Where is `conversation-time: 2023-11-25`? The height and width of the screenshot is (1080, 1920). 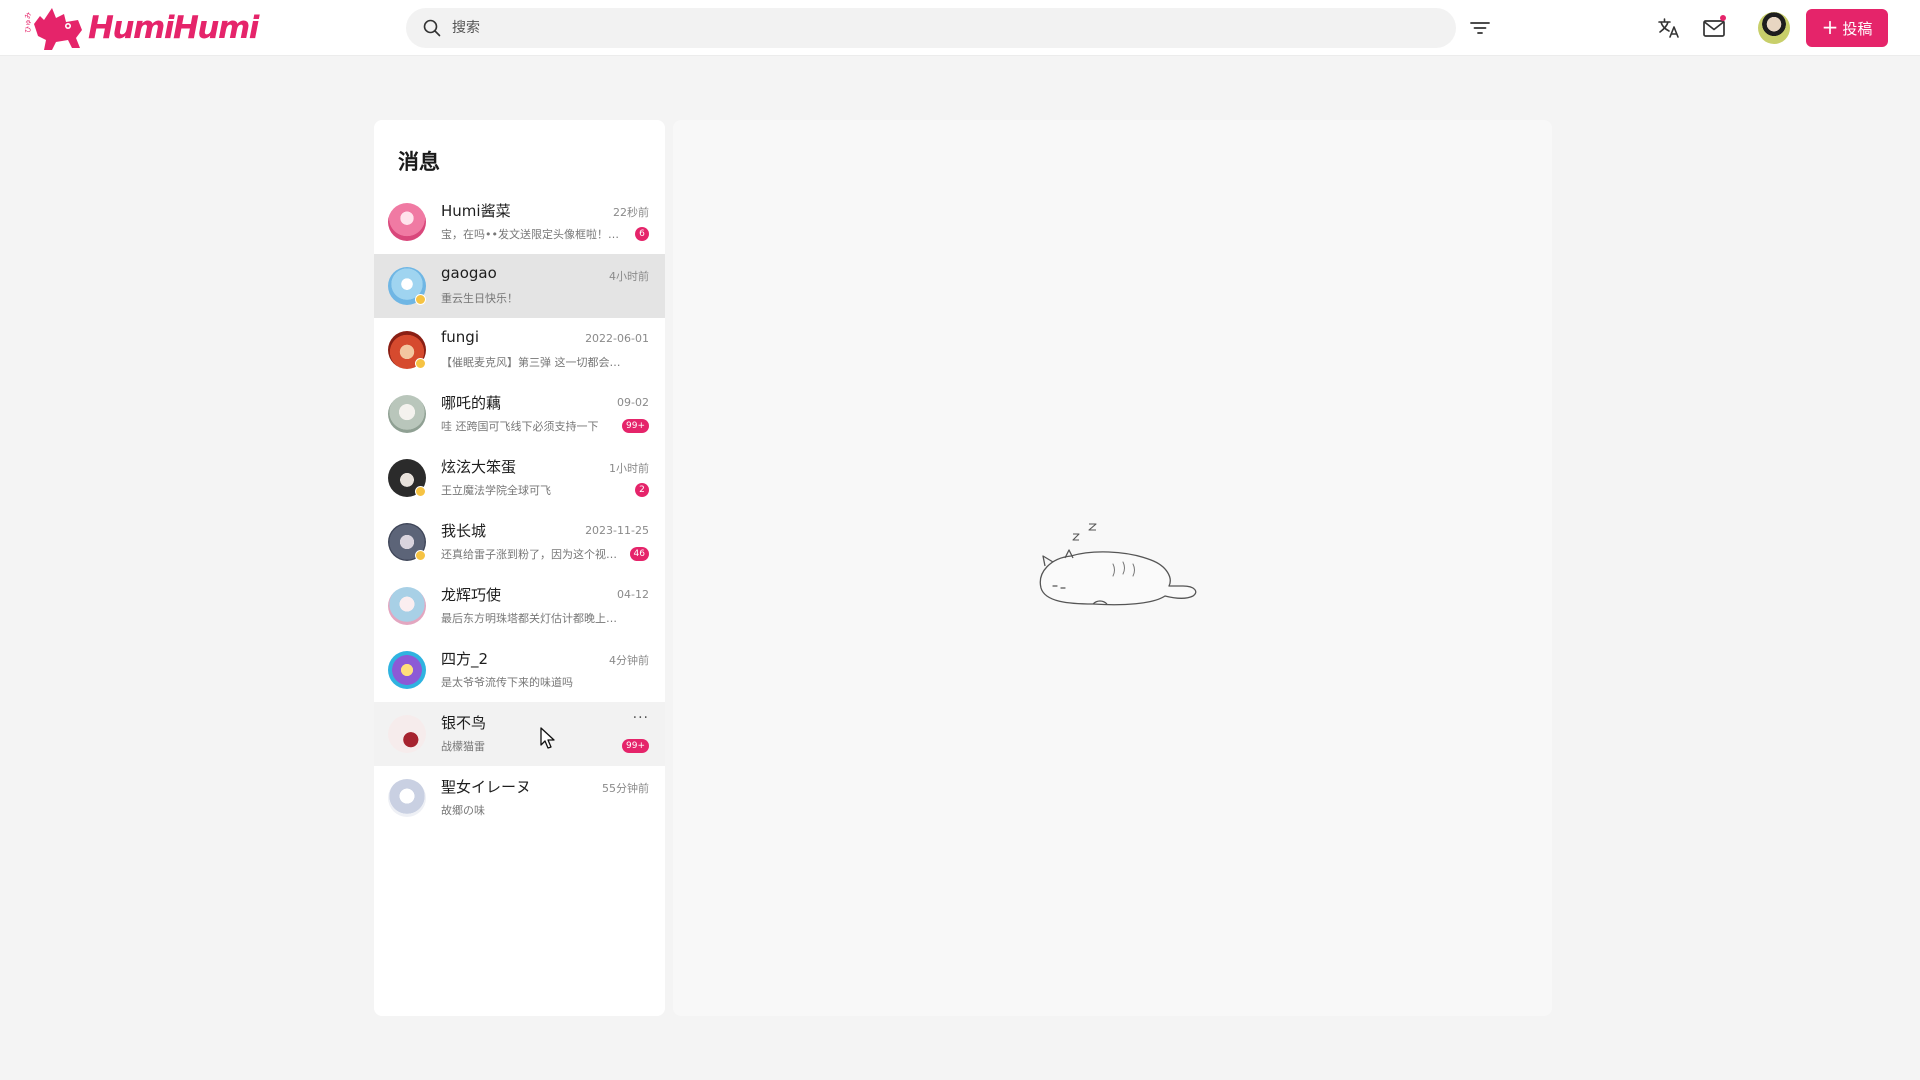
conversation-time: 2023-11-25 is located at coordinates (617, 530).